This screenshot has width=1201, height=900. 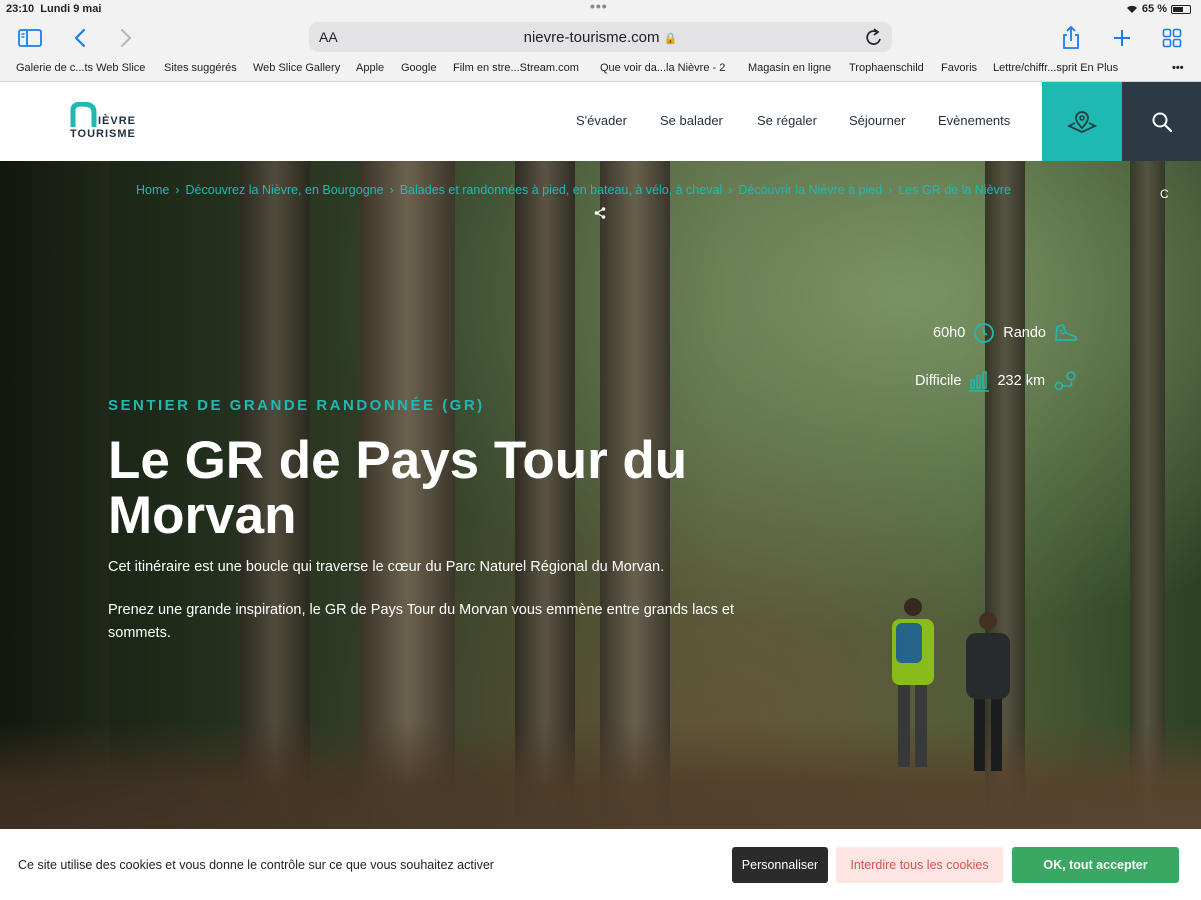 I want to click on address-bar: AA nievre-tourisme.com 🔒, so click(x=600, y=37).